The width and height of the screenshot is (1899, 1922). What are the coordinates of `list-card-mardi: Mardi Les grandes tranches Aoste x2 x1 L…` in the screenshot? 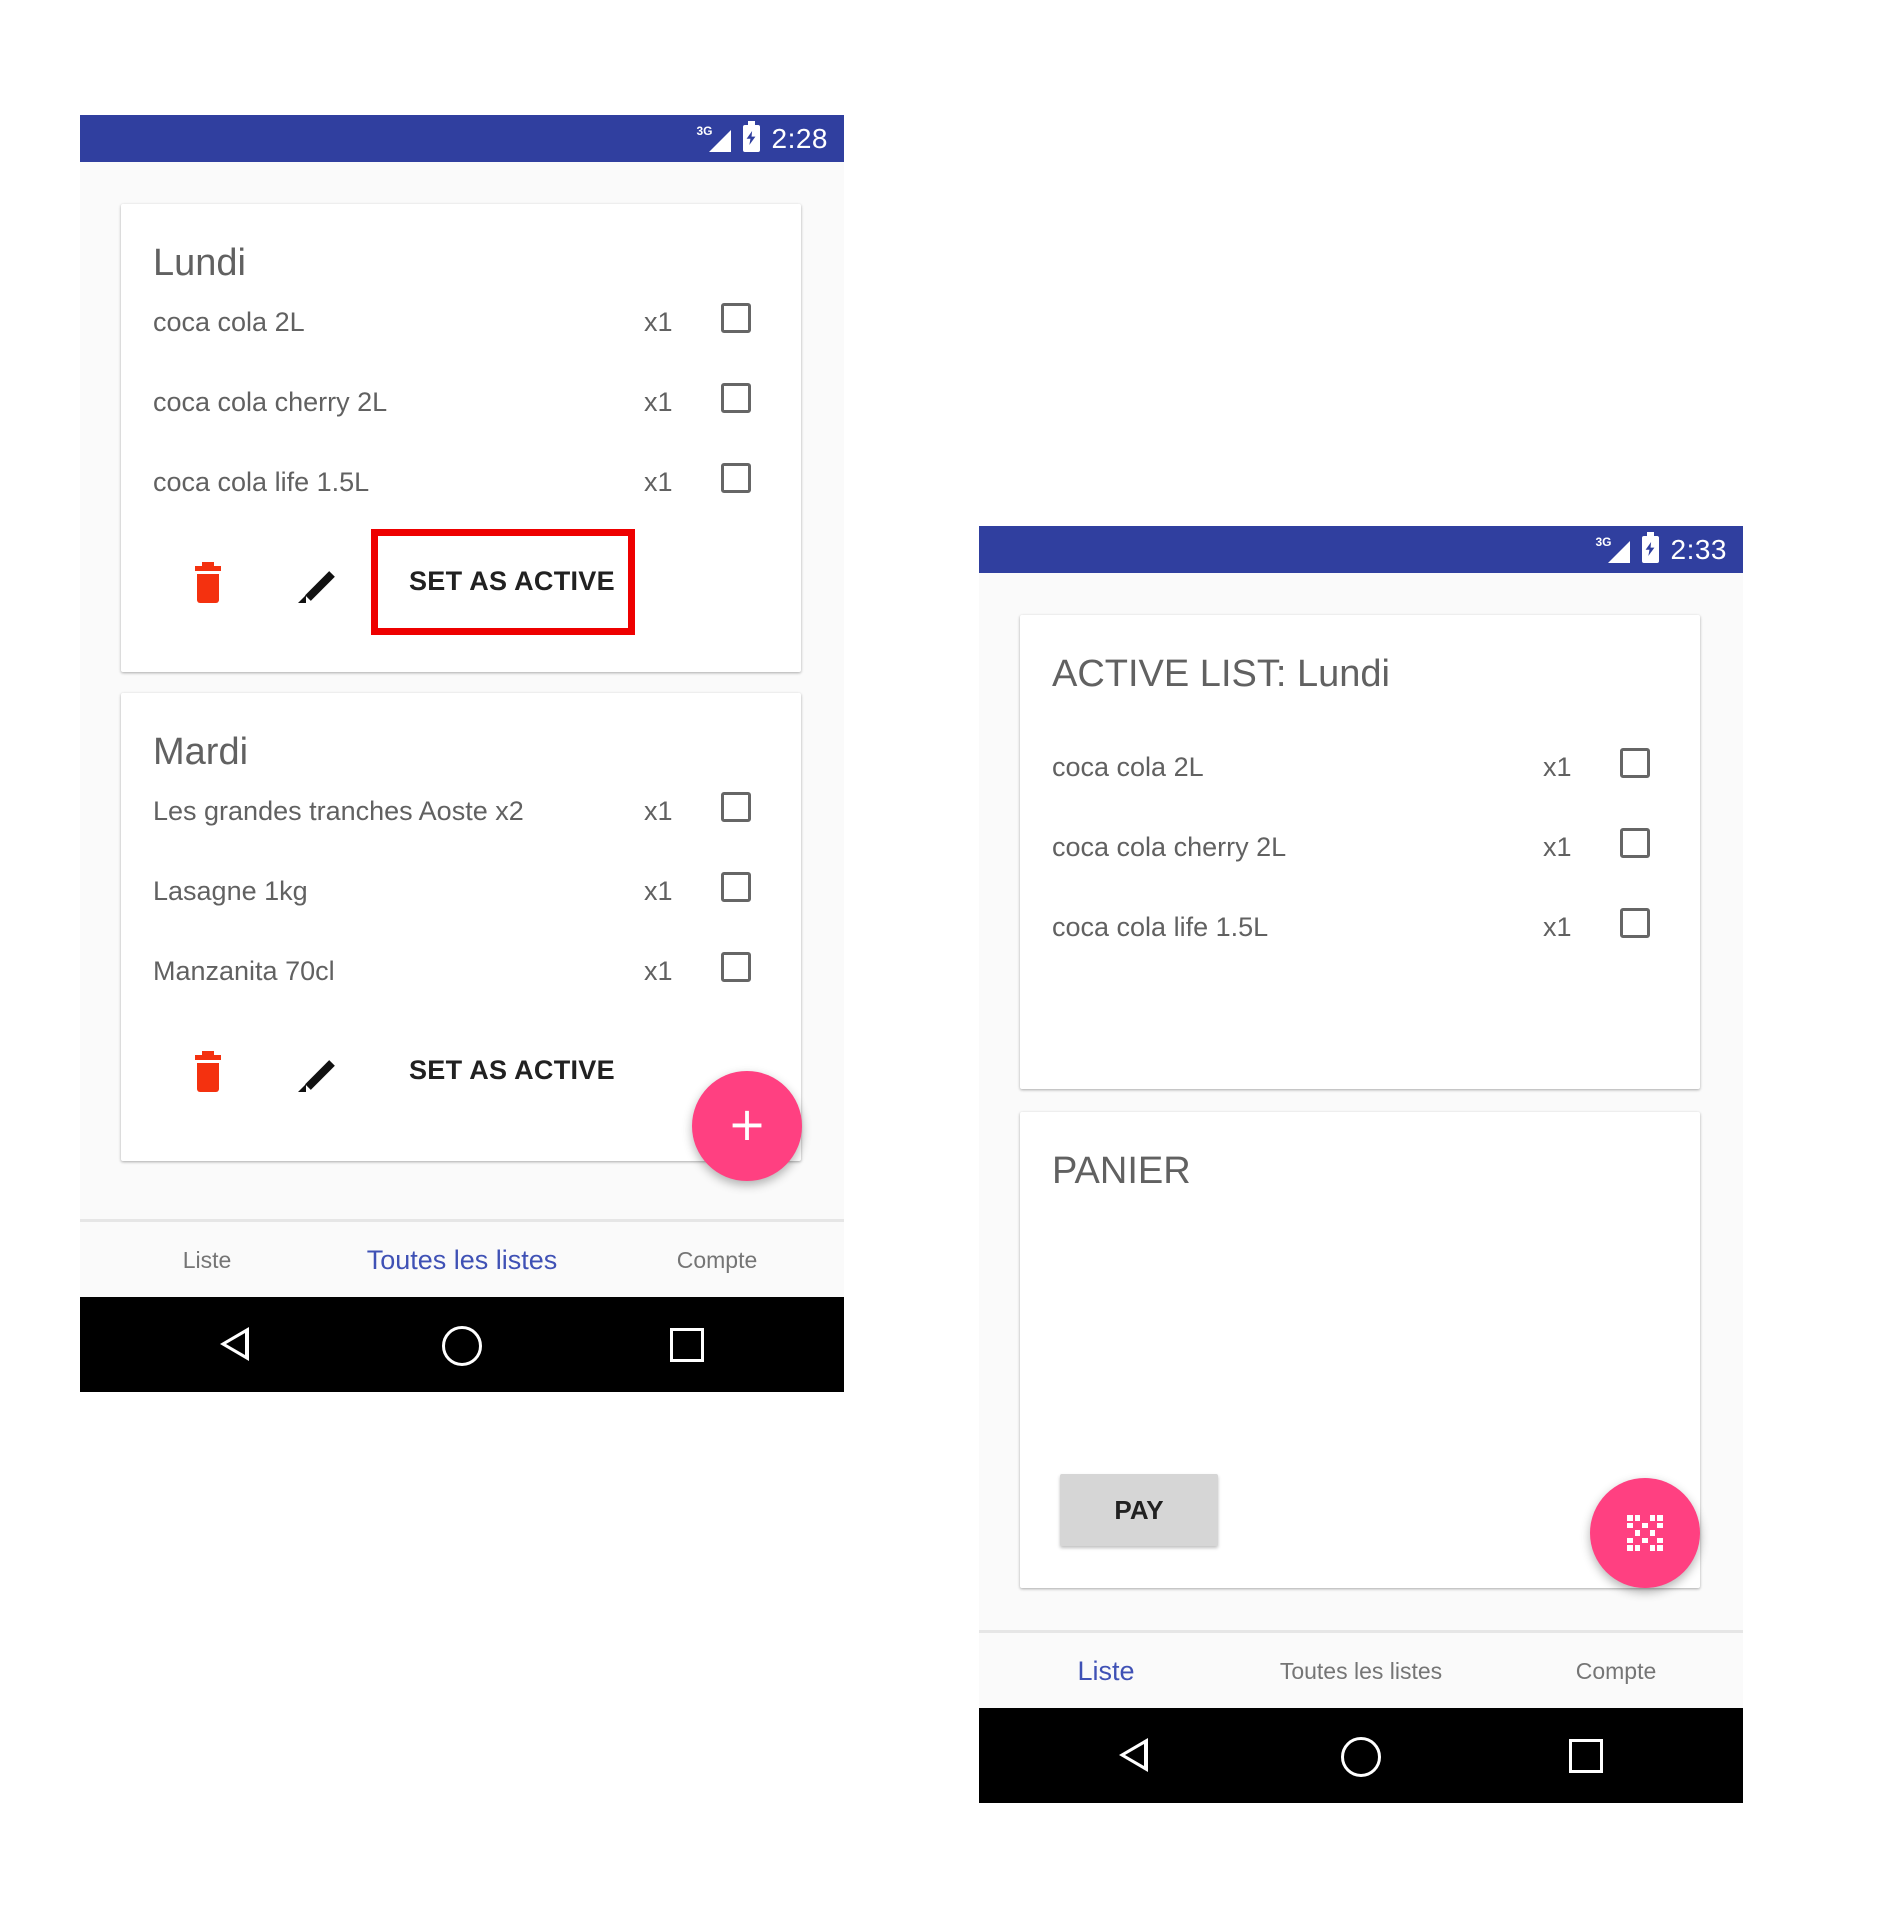 It's located at (461, 927).